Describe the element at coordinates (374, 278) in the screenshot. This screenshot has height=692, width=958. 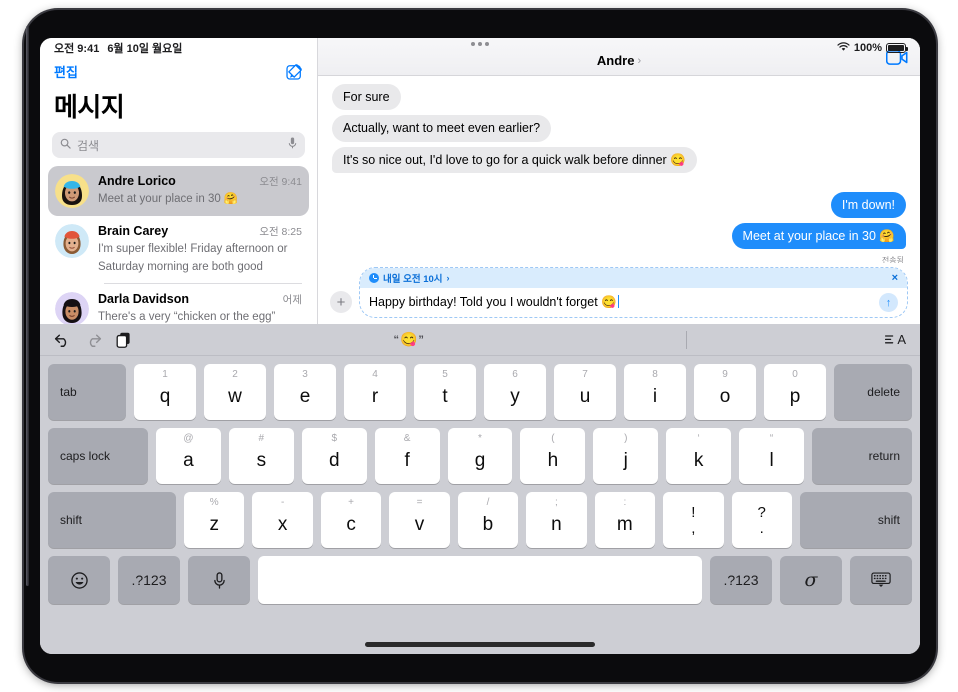
I see `clock-icon` at that location.